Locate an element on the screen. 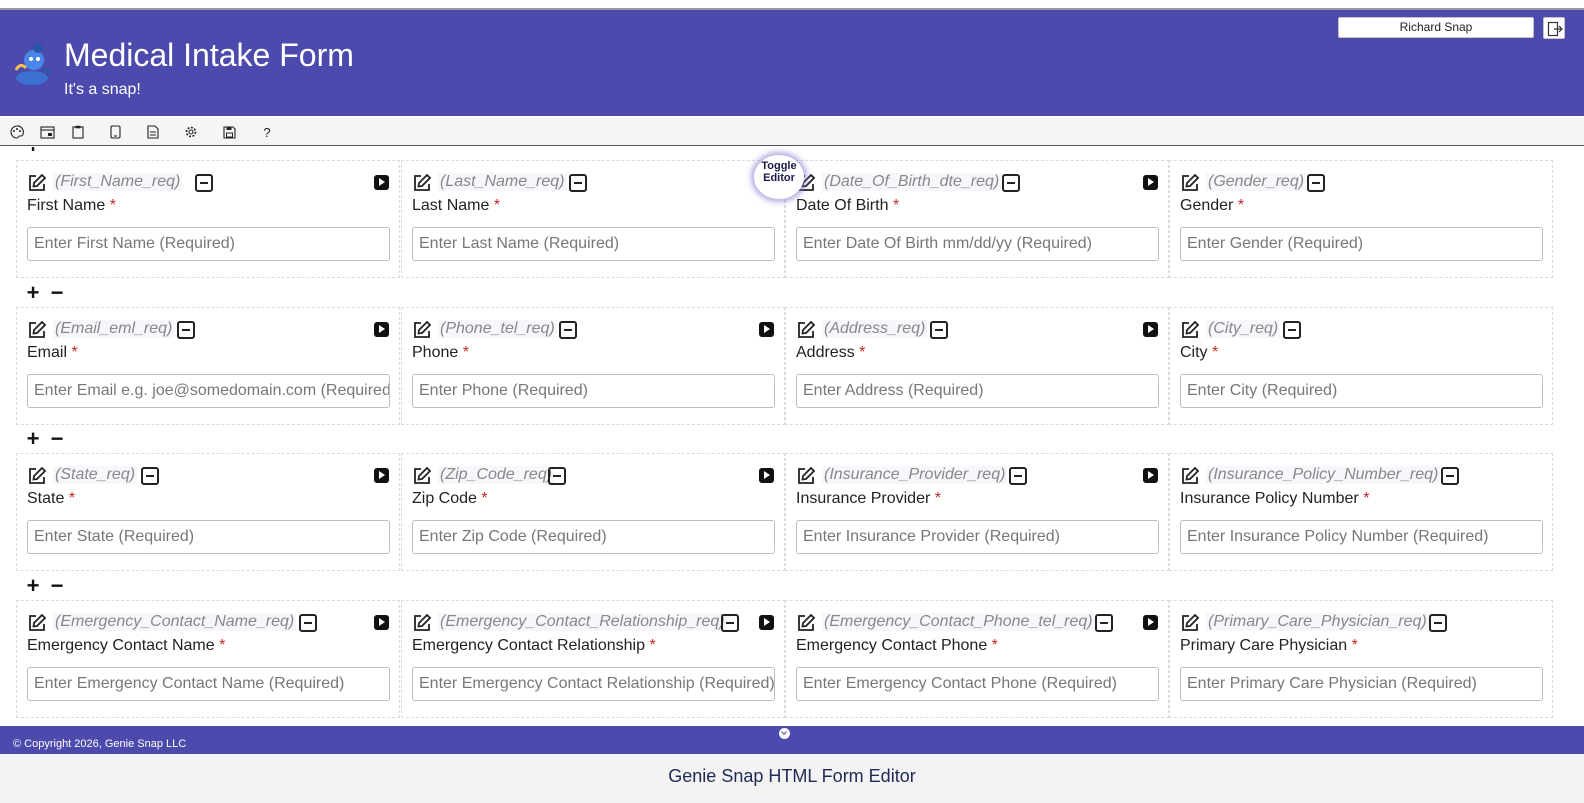  window-icon is located at coordinates (47, 132).